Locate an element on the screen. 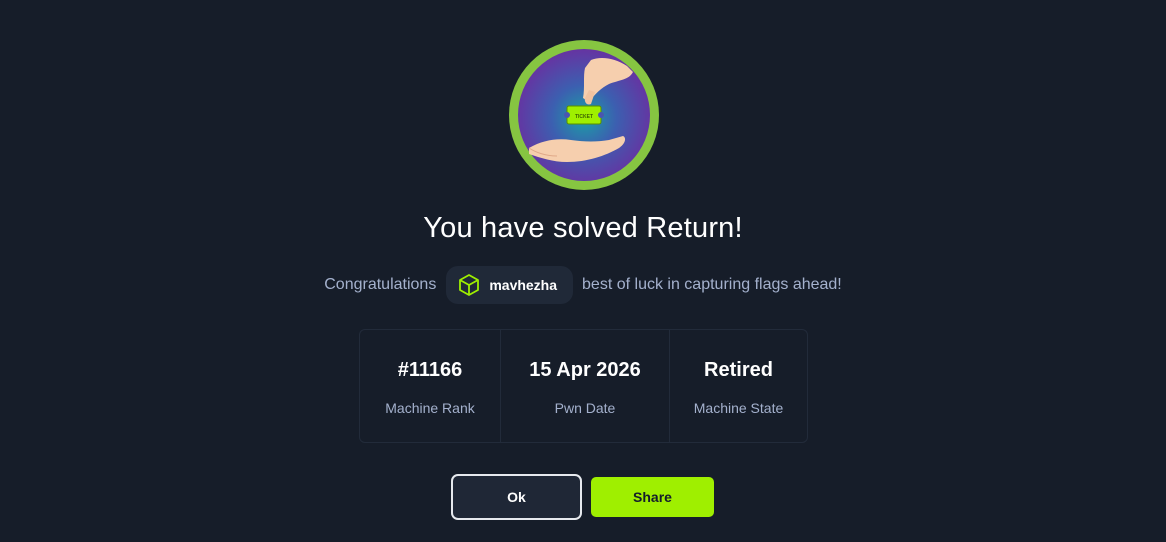  stat-label: Machine Rank is located at coordinates (430, 407).